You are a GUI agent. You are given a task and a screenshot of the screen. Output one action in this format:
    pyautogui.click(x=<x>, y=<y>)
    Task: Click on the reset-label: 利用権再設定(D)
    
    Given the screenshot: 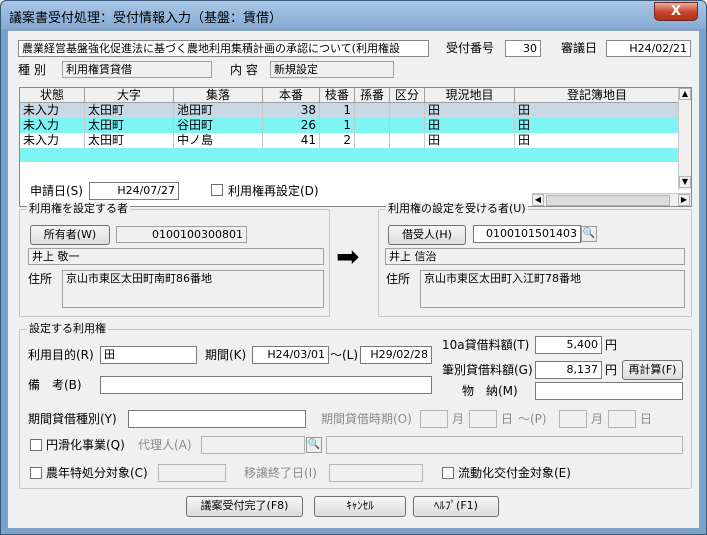 What is the action you would take?
    pyautogui.click(x=273, y=191)
    